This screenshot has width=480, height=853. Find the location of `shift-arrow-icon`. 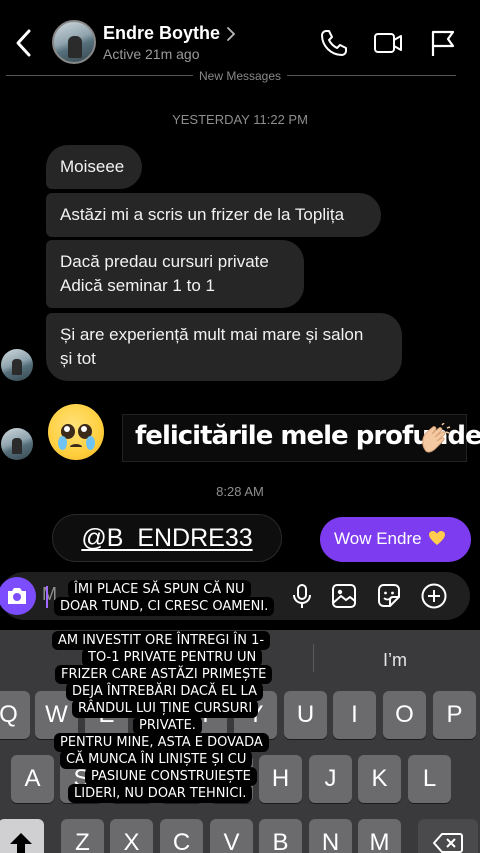

shift-arrow-icon is located at coordinates (21, 843).